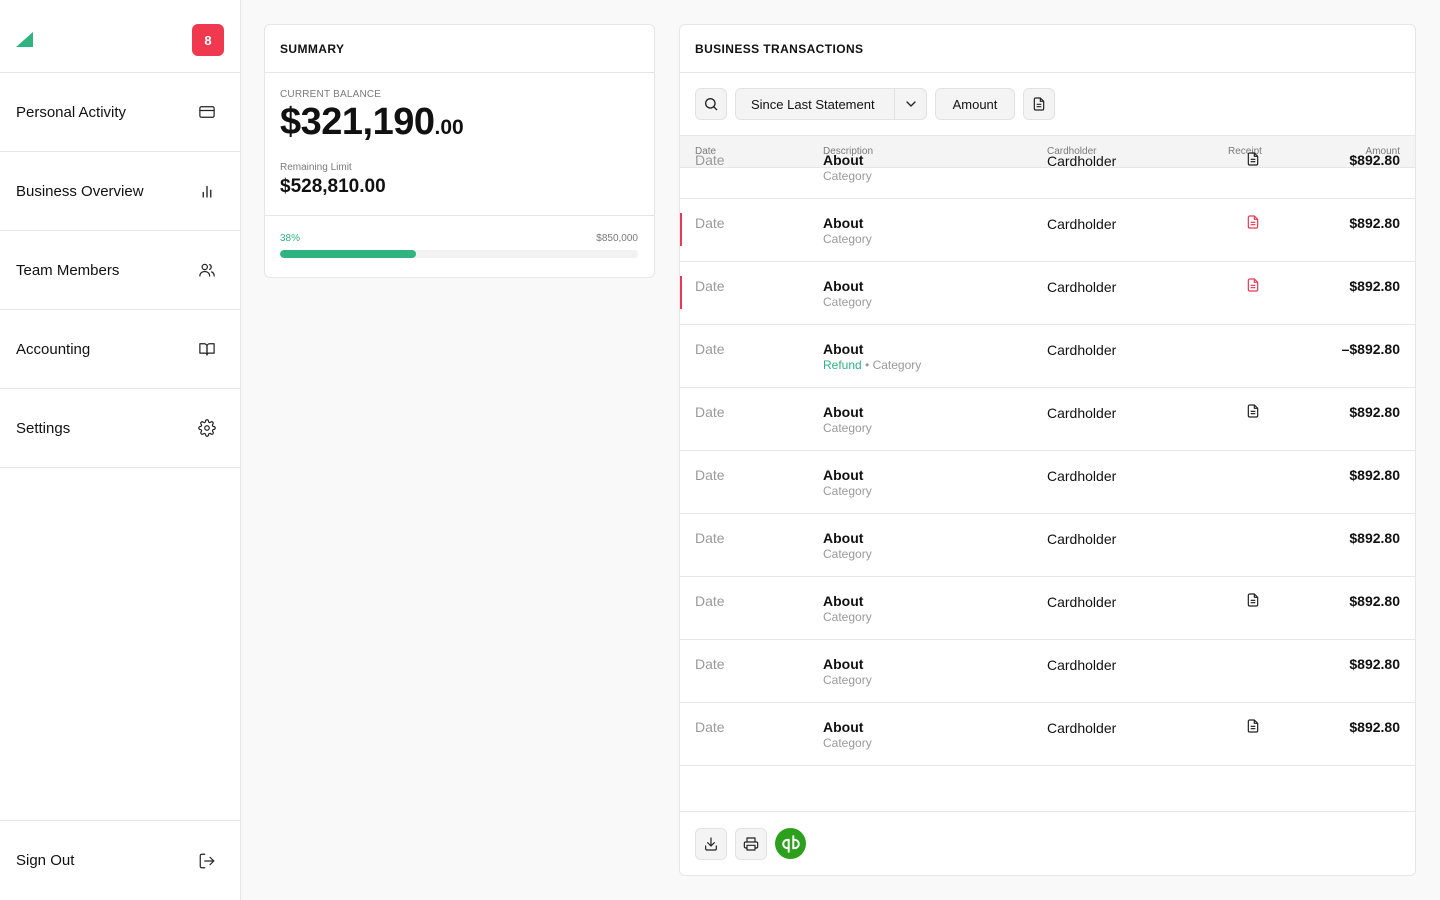  I want to click on receipt-filter-button, so click(1039, 104).